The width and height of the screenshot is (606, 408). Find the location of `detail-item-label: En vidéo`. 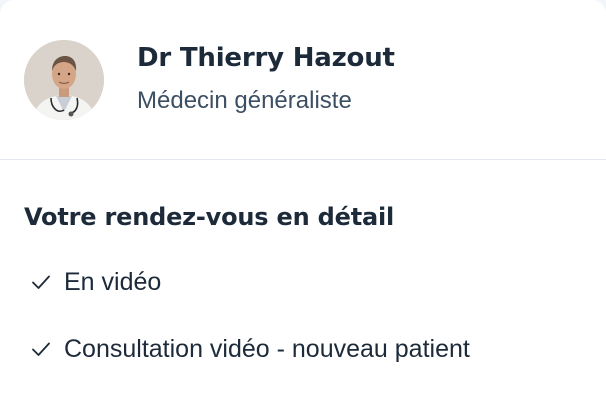

detail-item-label: En vidéo is located at coordinates (113, 281).